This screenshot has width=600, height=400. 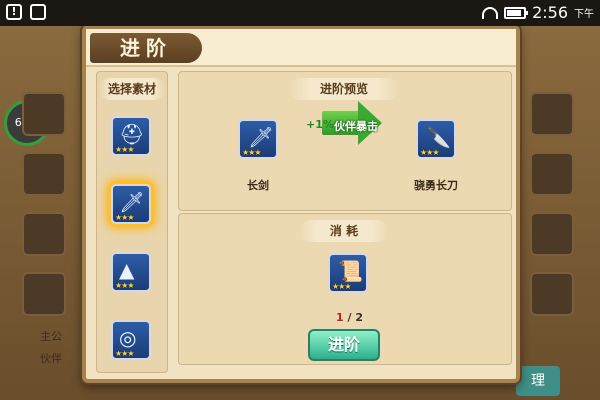 I want to click on to-item: 🔪 ★★★, so click(x=436, y=139).